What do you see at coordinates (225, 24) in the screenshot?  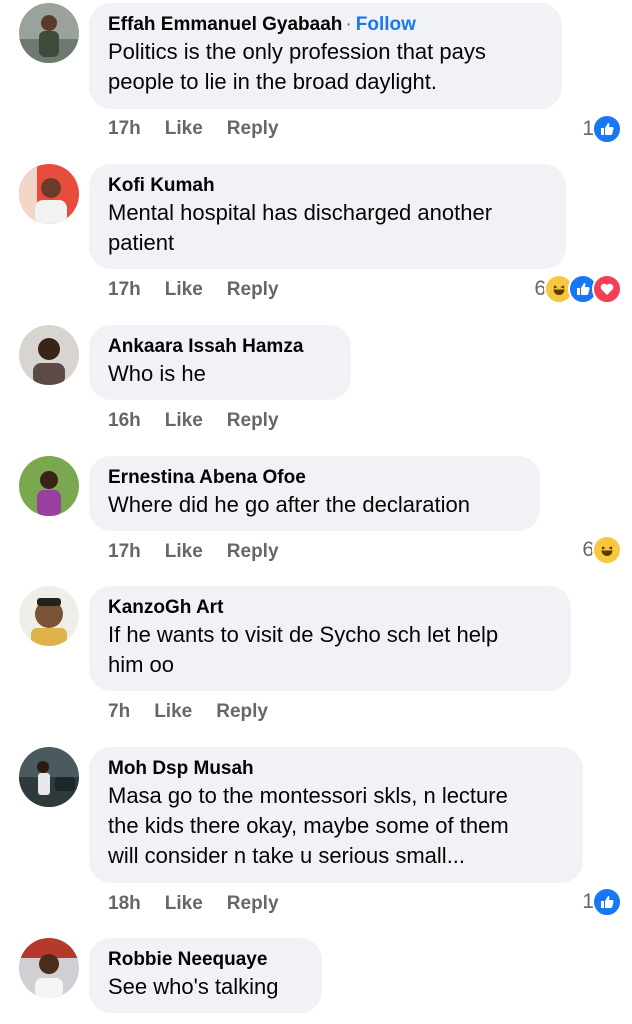 I see `comment-author: Effah Emmanuel Gyabaah` at bounding box center [225, 24].